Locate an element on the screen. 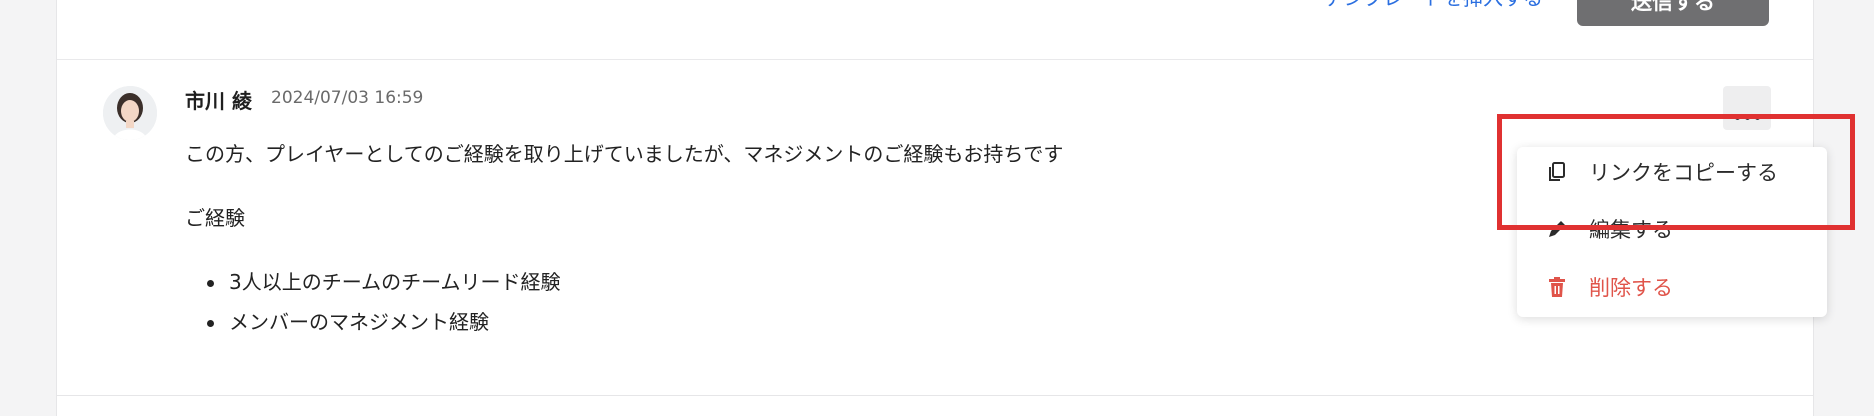  list-item: メンバーのマネジメント経験 is located at coordinates (373, 327).